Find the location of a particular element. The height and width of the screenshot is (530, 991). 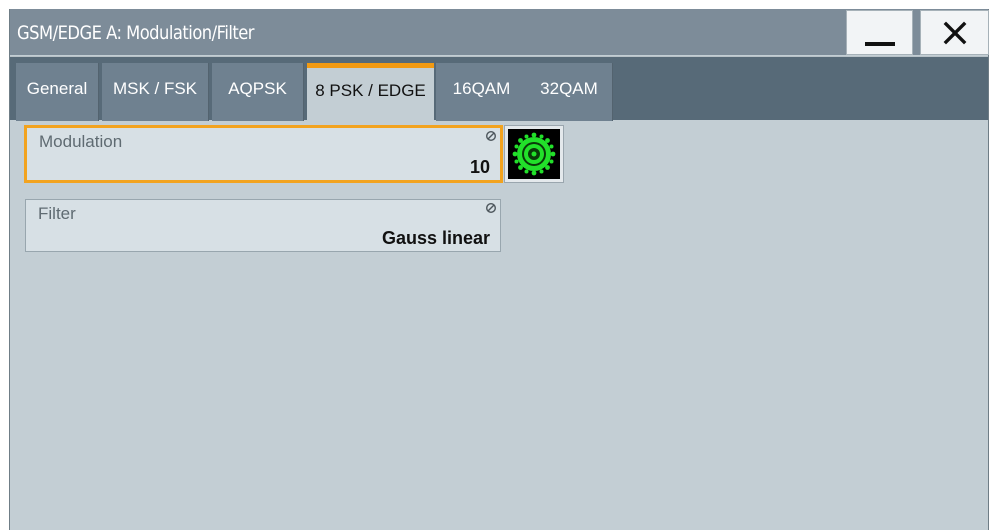

filter-label: Filter is located at coordinates (57, 213).